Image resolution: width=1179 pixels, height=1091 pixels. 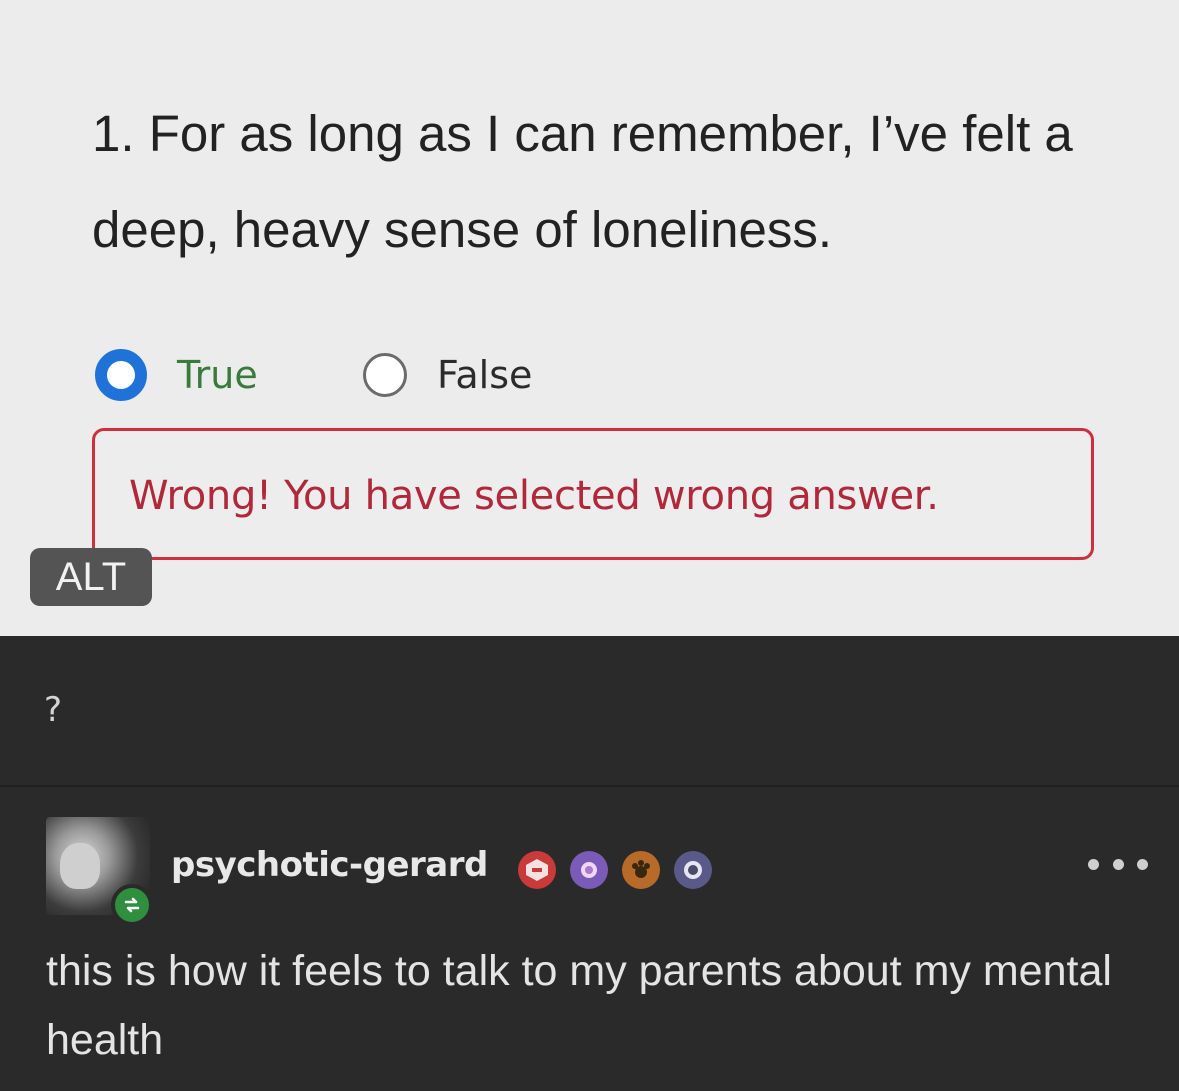 I want to click on error-message: Wrong! You have selected wrong answer., so click(x=534, y=496).